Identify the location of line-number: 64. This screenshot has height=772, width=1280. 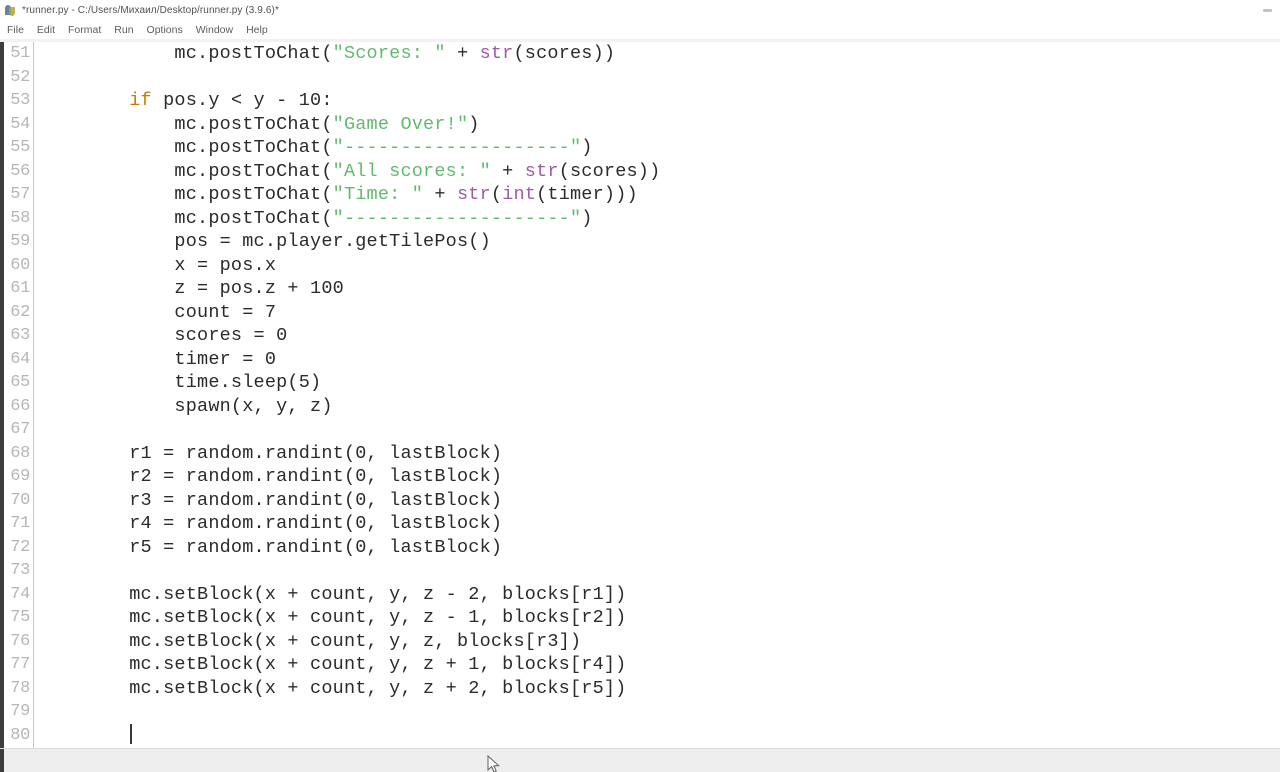
(20, 359).